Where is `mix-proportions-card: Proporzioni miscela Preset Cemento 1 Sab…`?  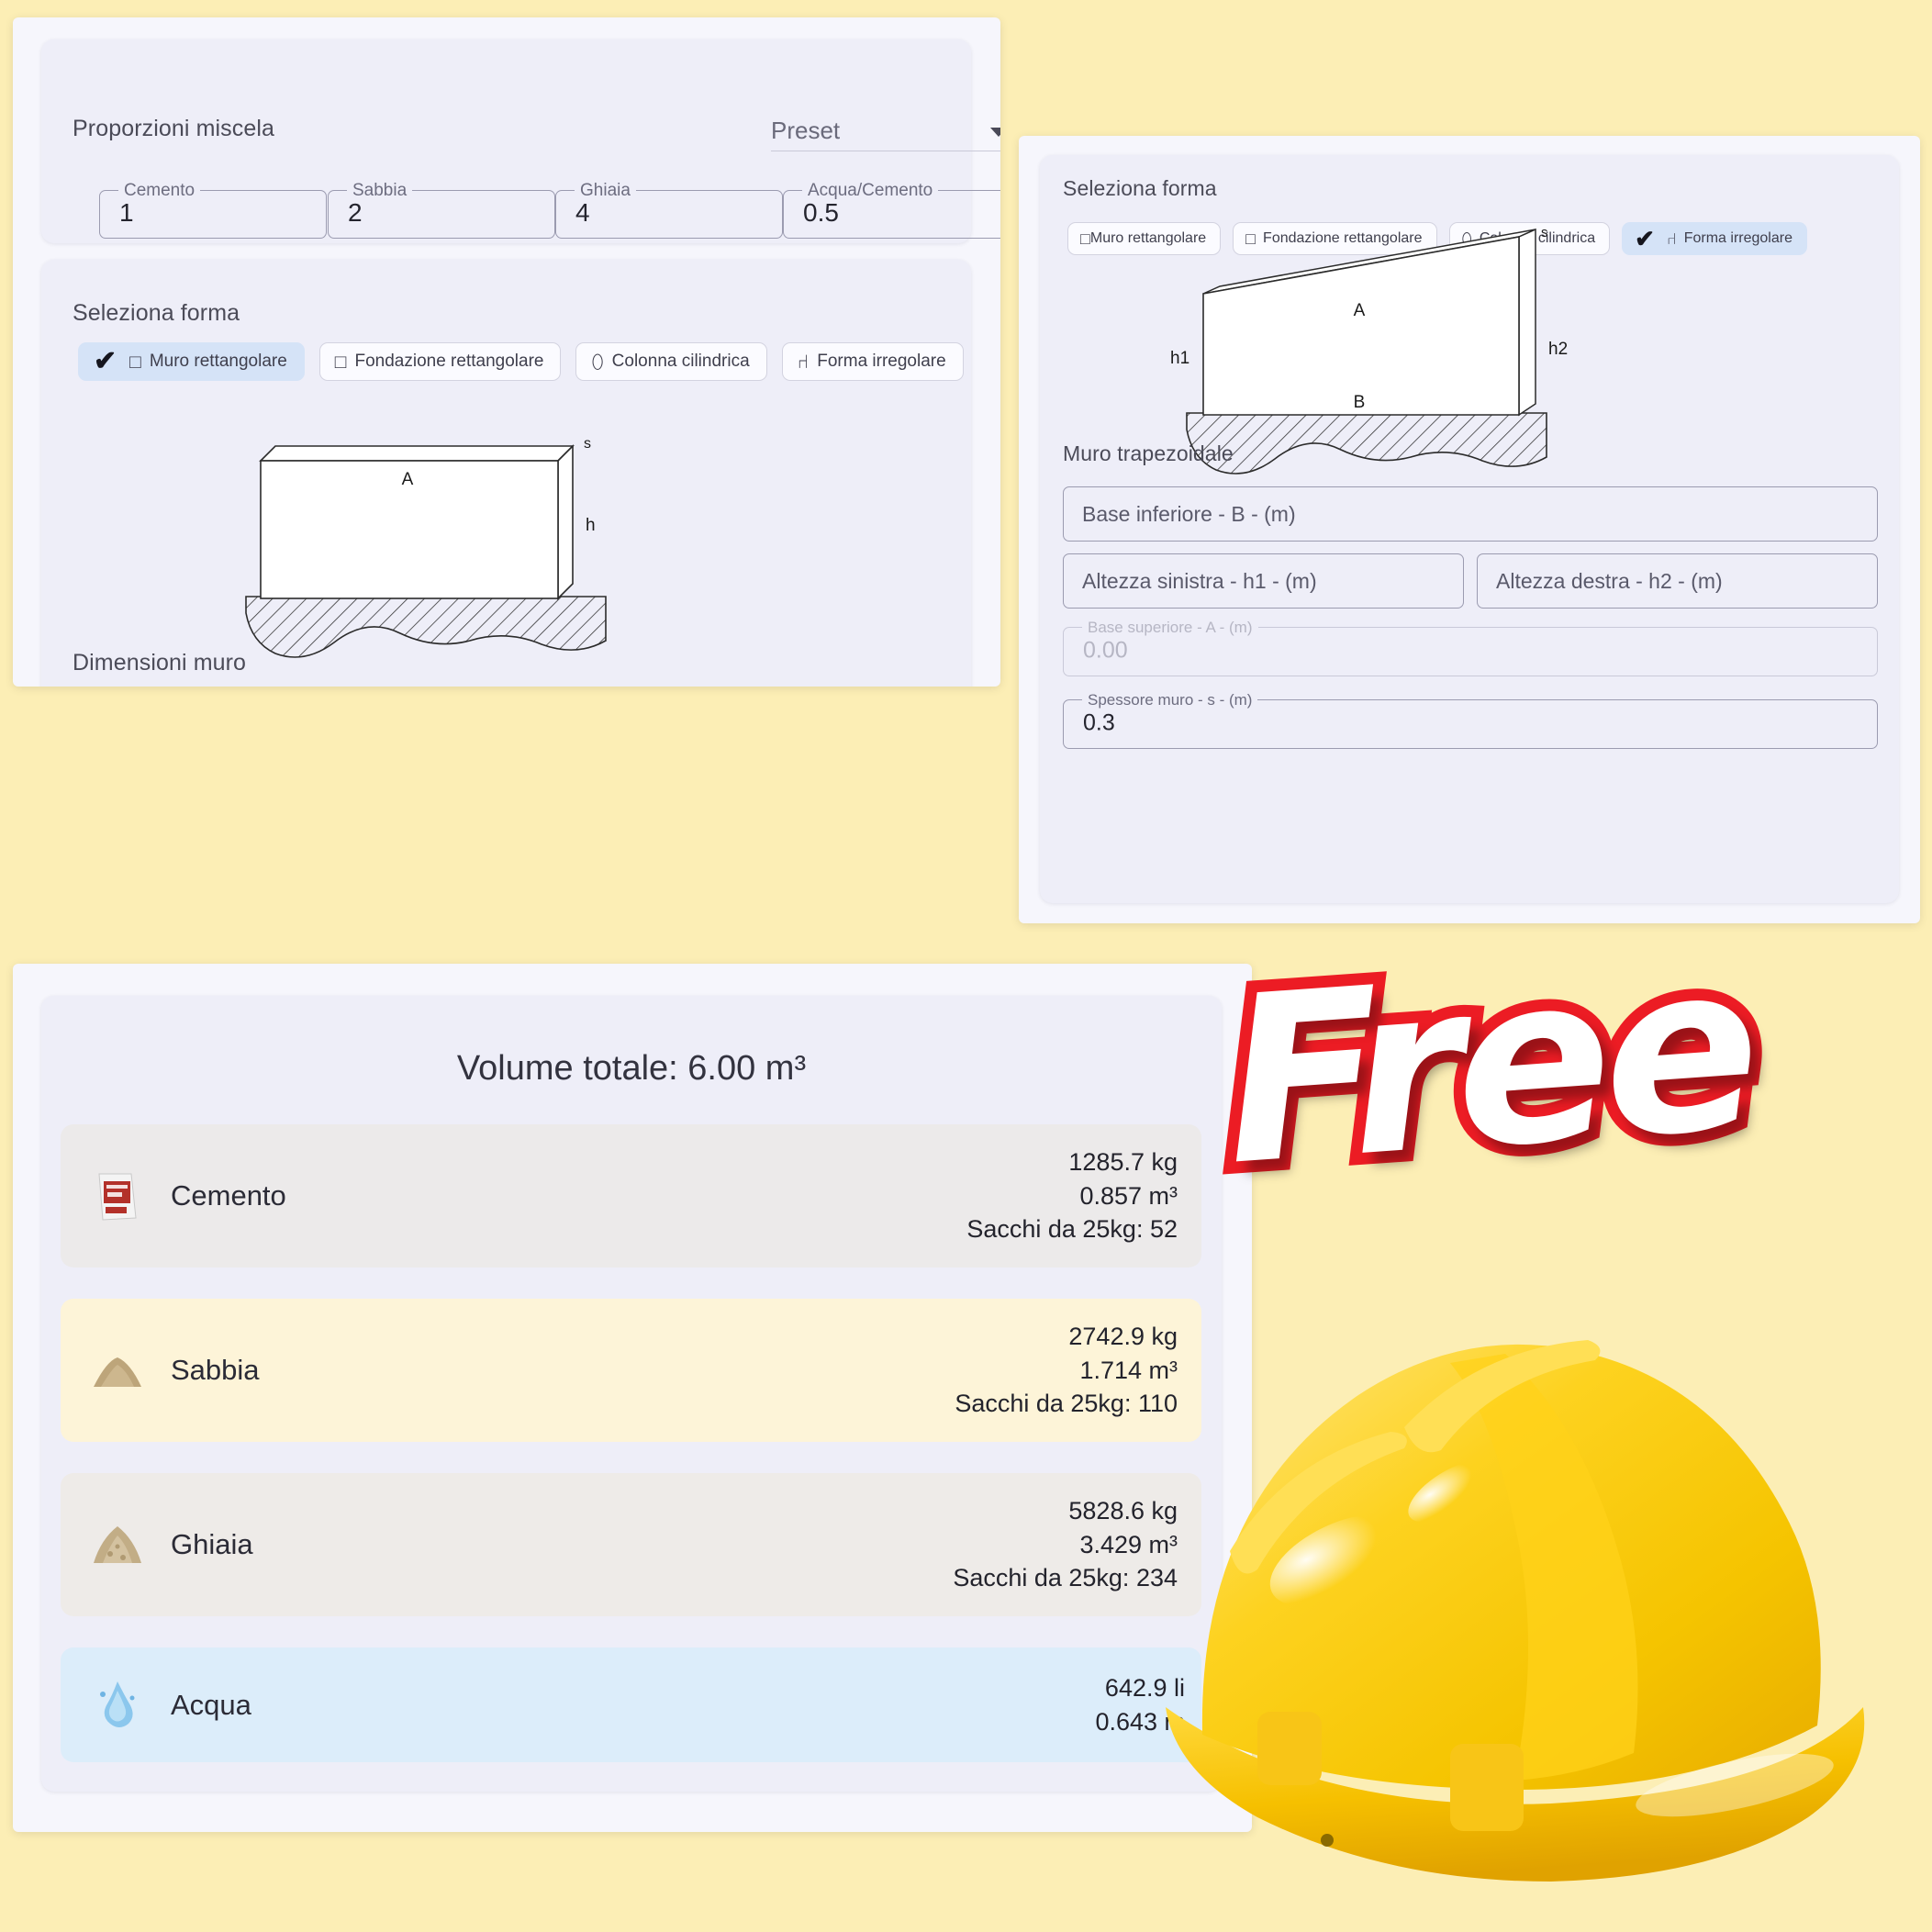 mix-proportions-card: Proporzioni miscela Preset Cemento 1 Sab… is located at coordinates (520, 141).